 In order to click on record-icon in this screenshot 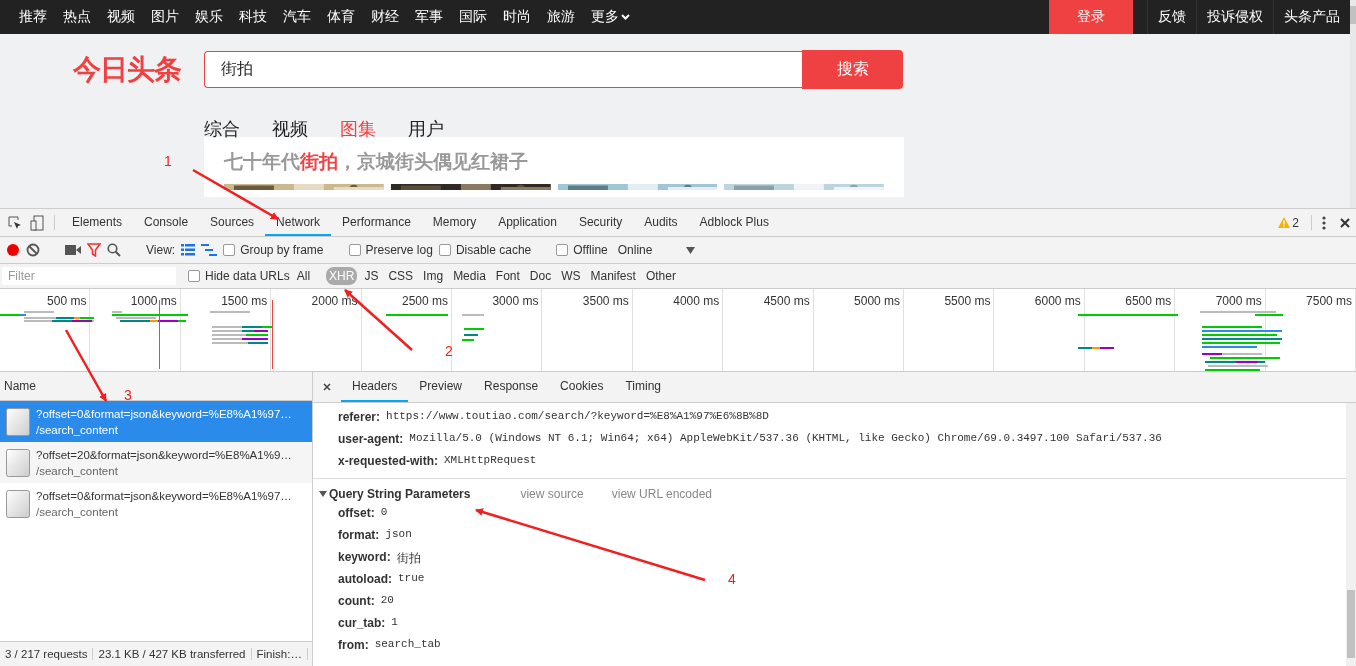, I will do `click(13, 250)`.